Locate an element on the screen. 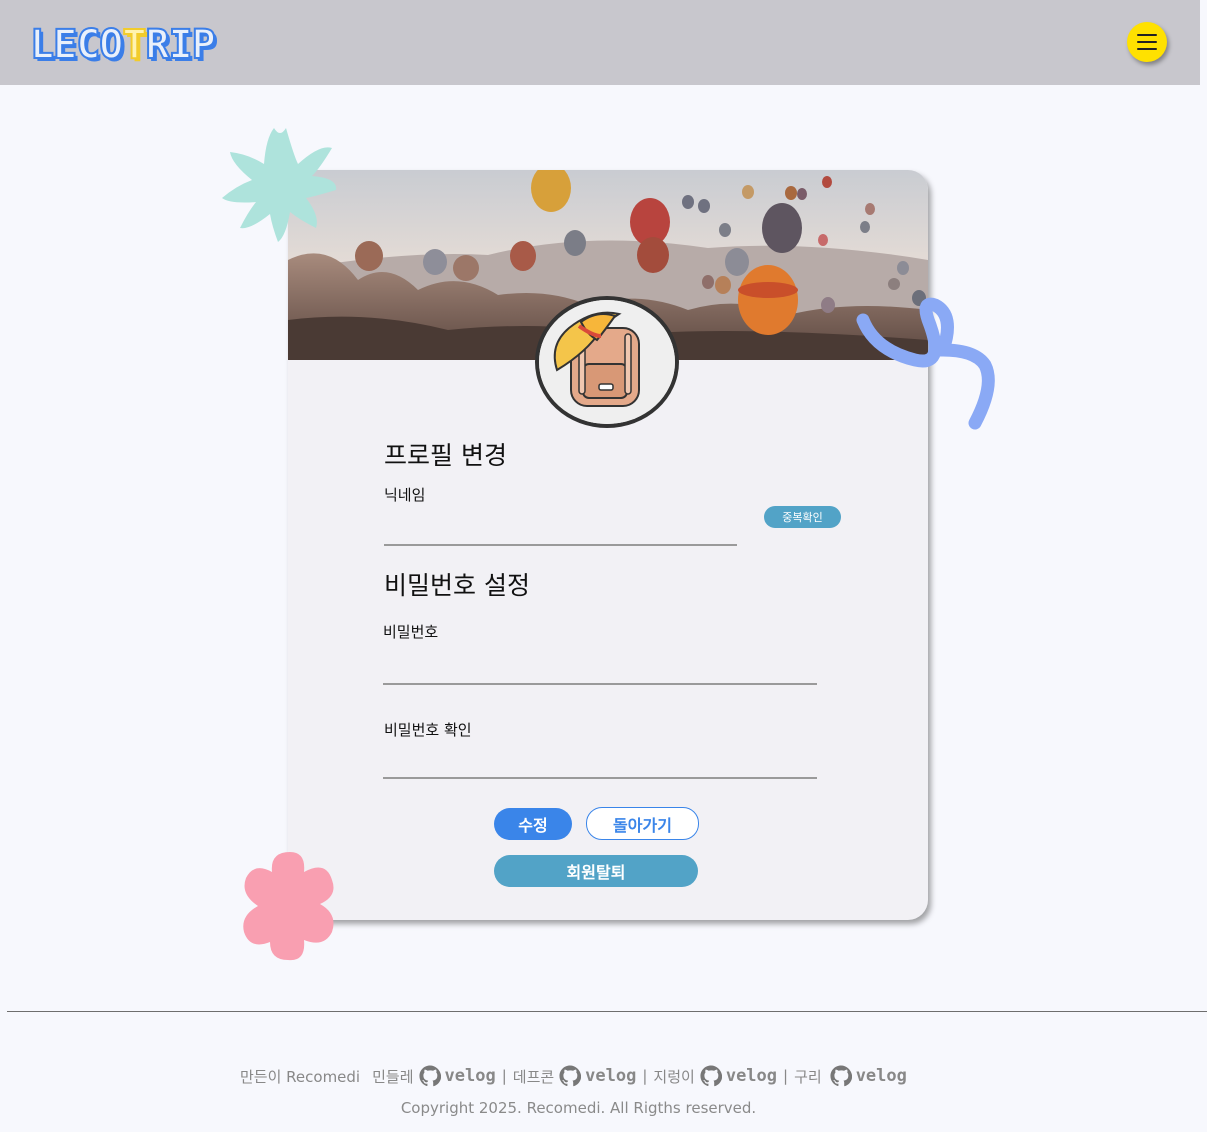 The height and width of the screenshot is (1132, 1207). withdraw-button: 회원탈퇴 is located at coordinates (596, 871).